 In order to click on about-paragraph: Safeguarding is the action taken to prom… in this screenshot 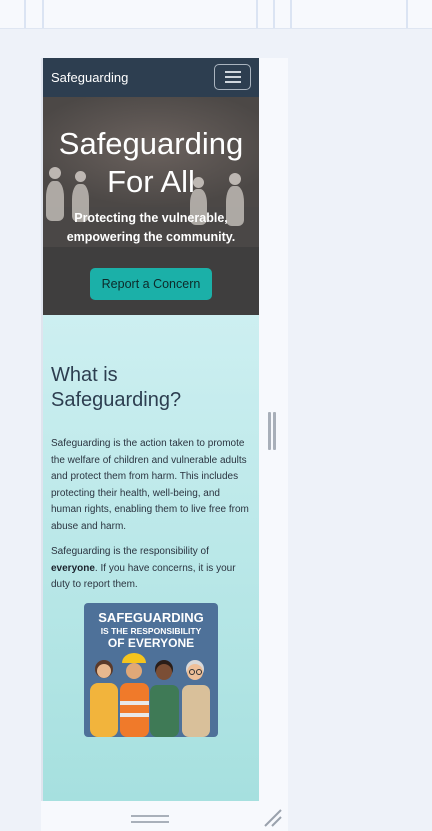, I will do `click(150, 485)`.